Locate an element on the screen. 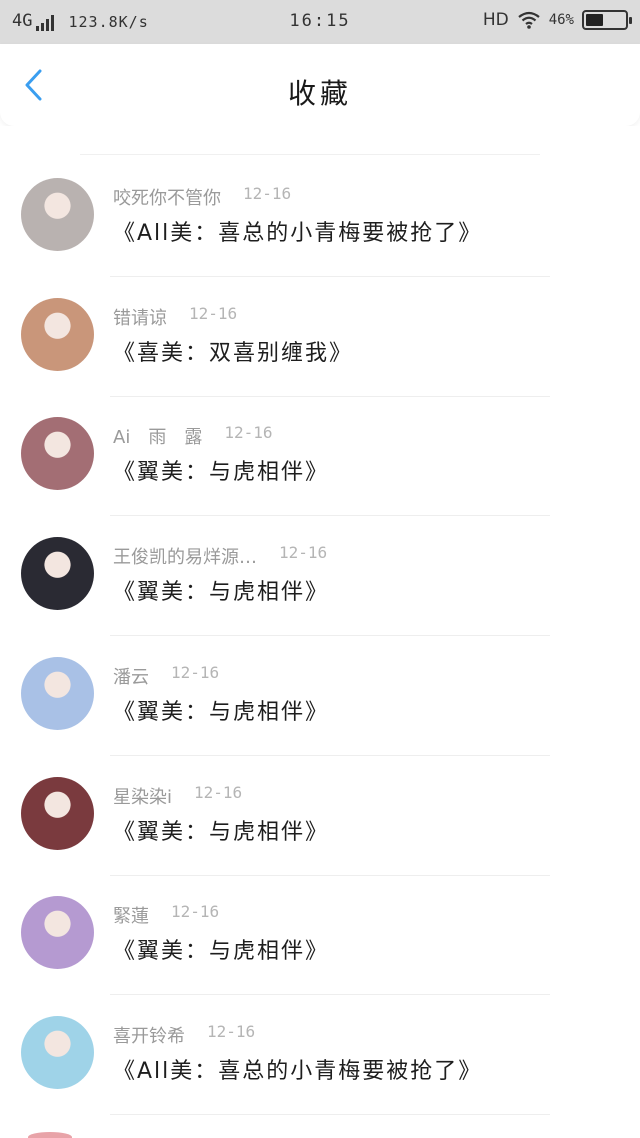 The image size is (640, 1138). list-item: 王俊凯的易烊源… 12-16 《翼美：与虎相伴》 is located at coordinates (320, 597).